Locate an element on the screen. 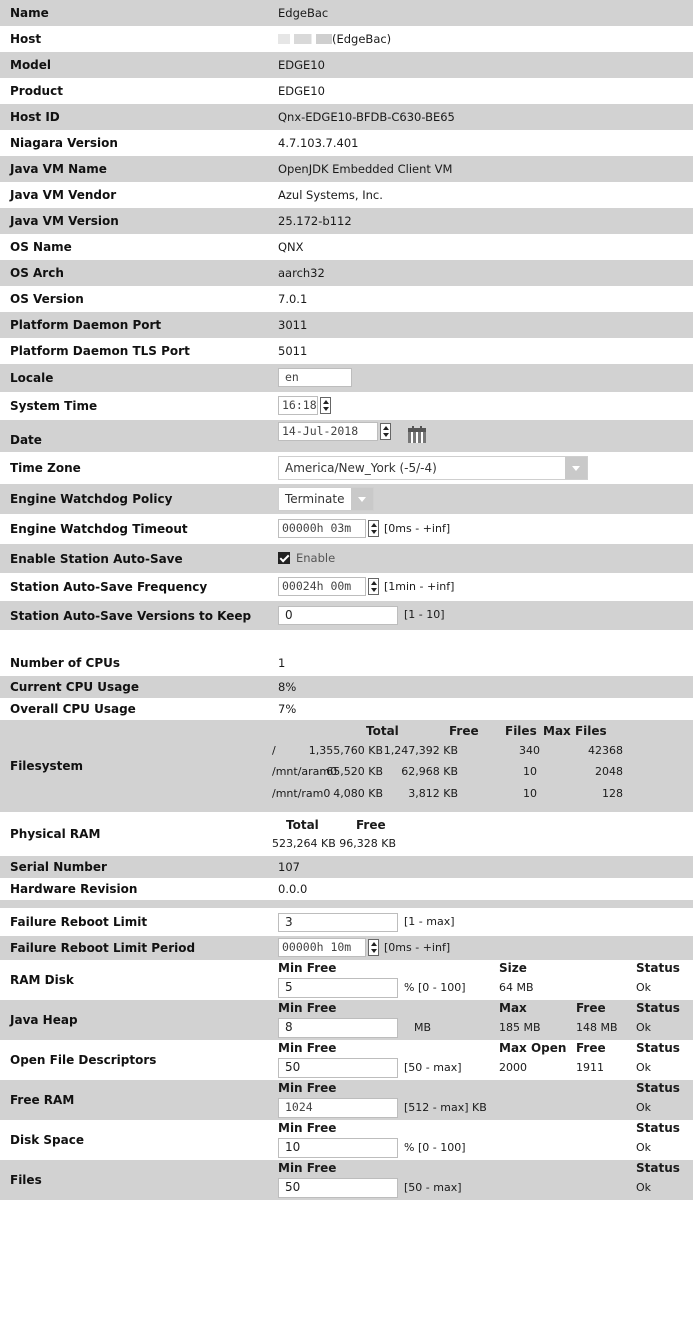  row-label: Name is located at coordinates (29, 13).